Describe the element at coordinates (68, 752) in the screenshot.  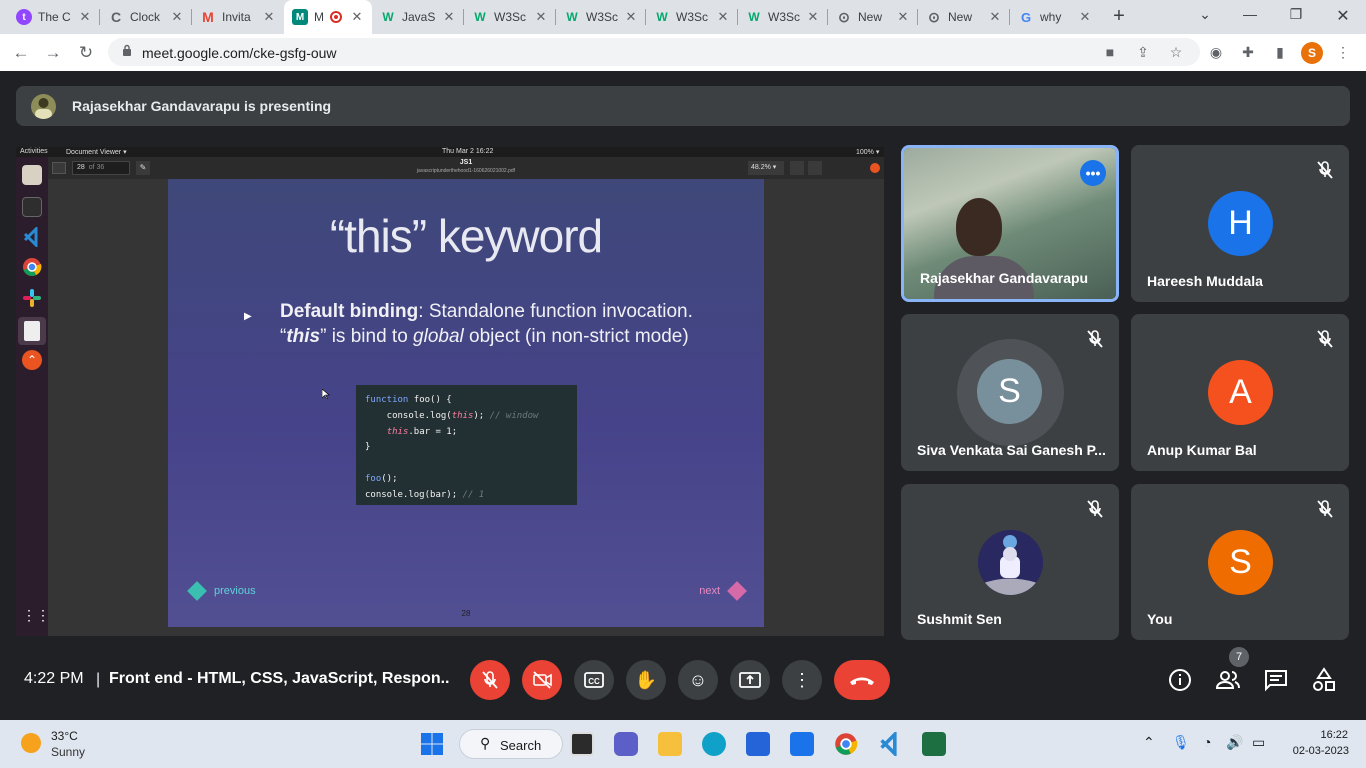
I see `weather-condition: Sunny` at that location.